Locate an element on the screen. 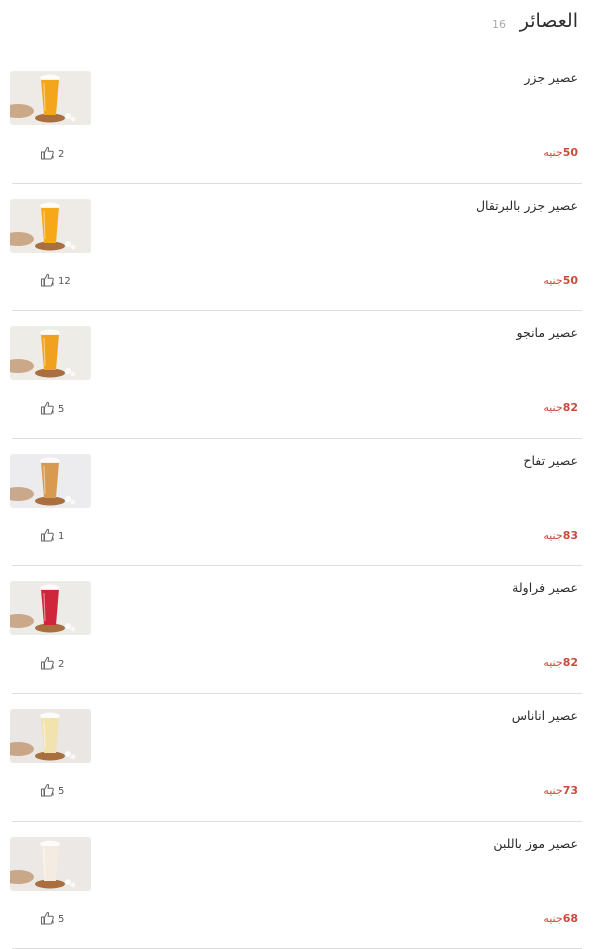 This screenshot has height=949, width=598. list-item: عصير اناناس 73جنيه 5 is located at coordinates (299, 758).